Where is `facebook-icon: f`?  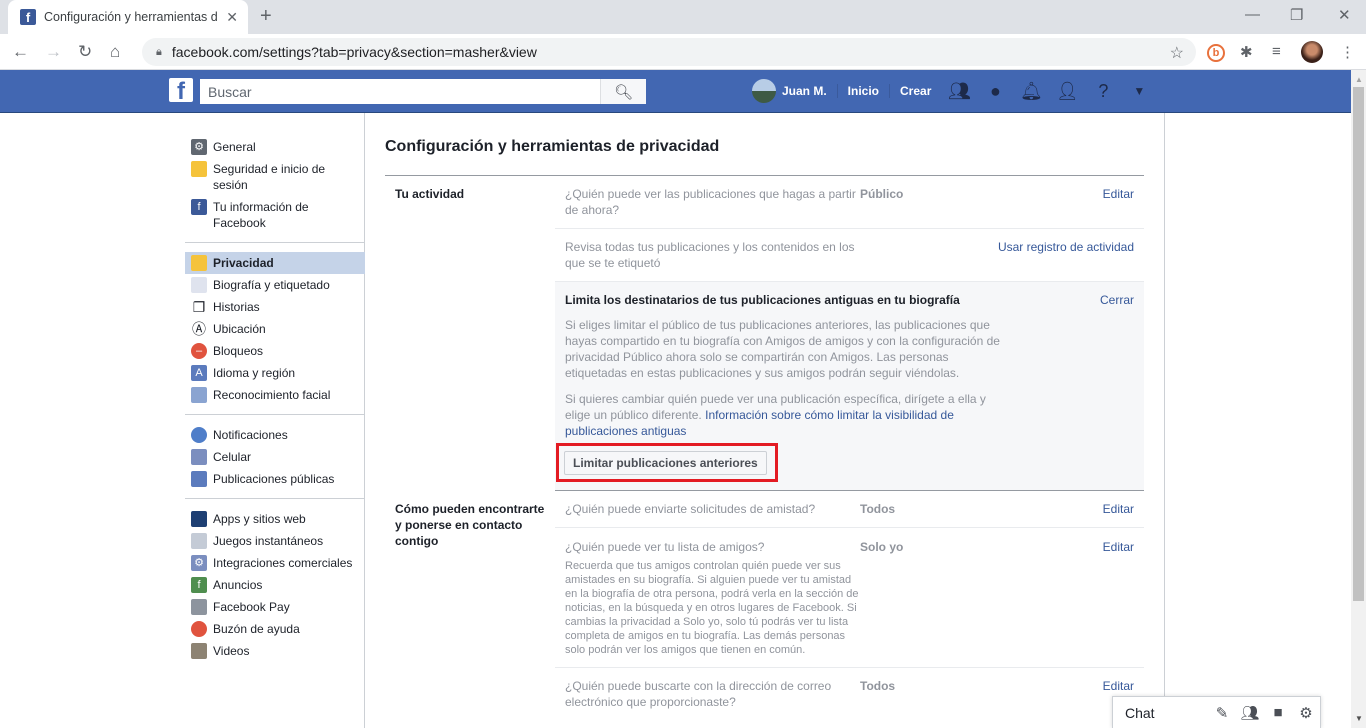
facebook-icon: f is located at coordinates (199, 207).